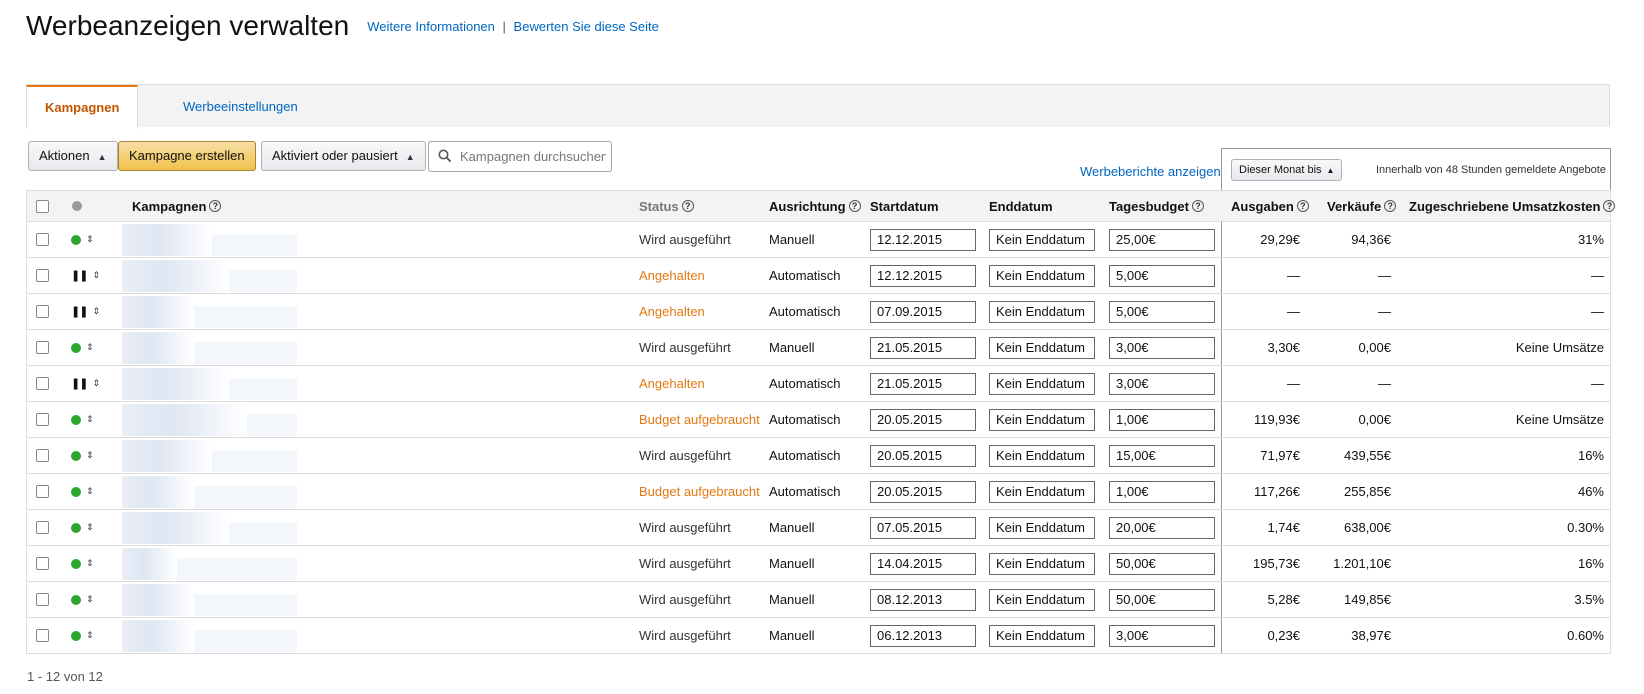 The height and width of the screenshot is (694, 1644). I want to click on col-budget: Tagesbudget?, so click(1156, 206).